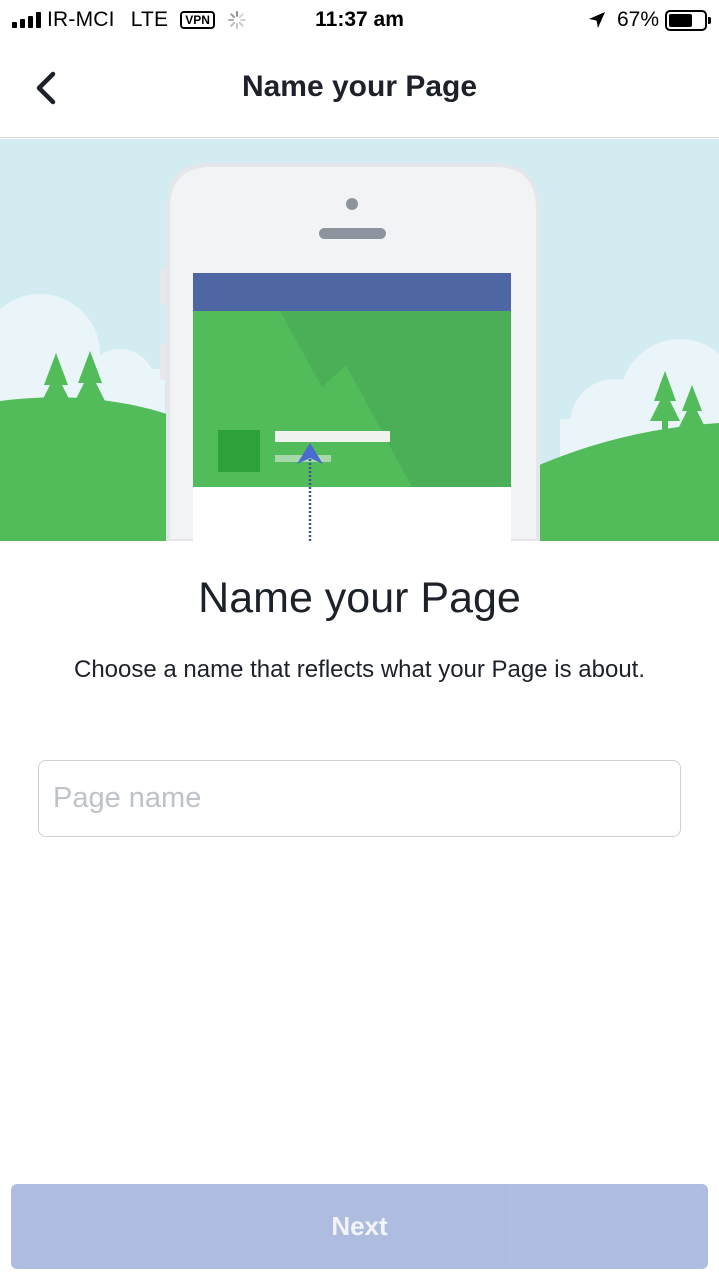  I want to click on battery-icon, so click(688, 20).